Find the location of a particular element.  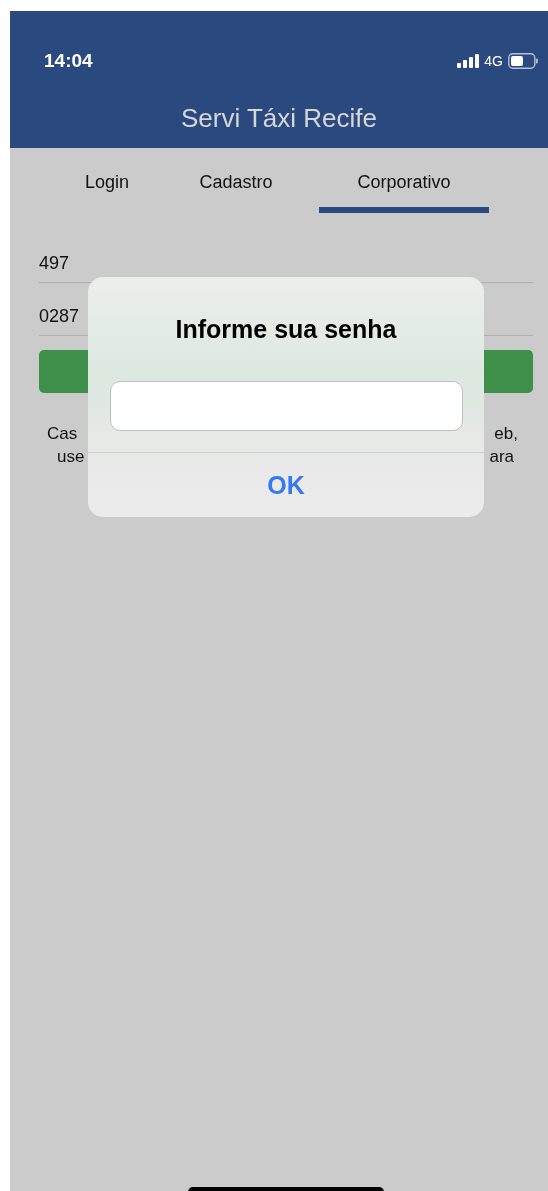

notice-text: eb, is located at coordinates (506, 434).